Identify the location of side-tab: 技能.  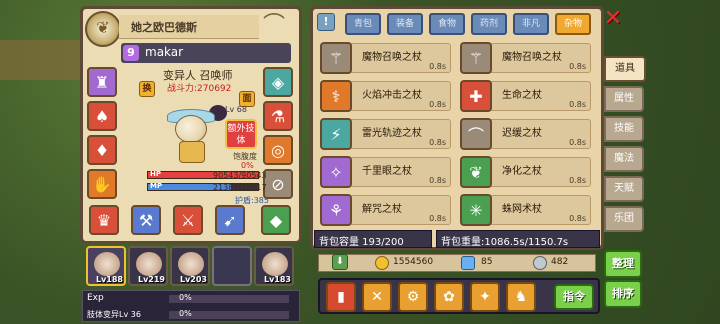
(624, 129).